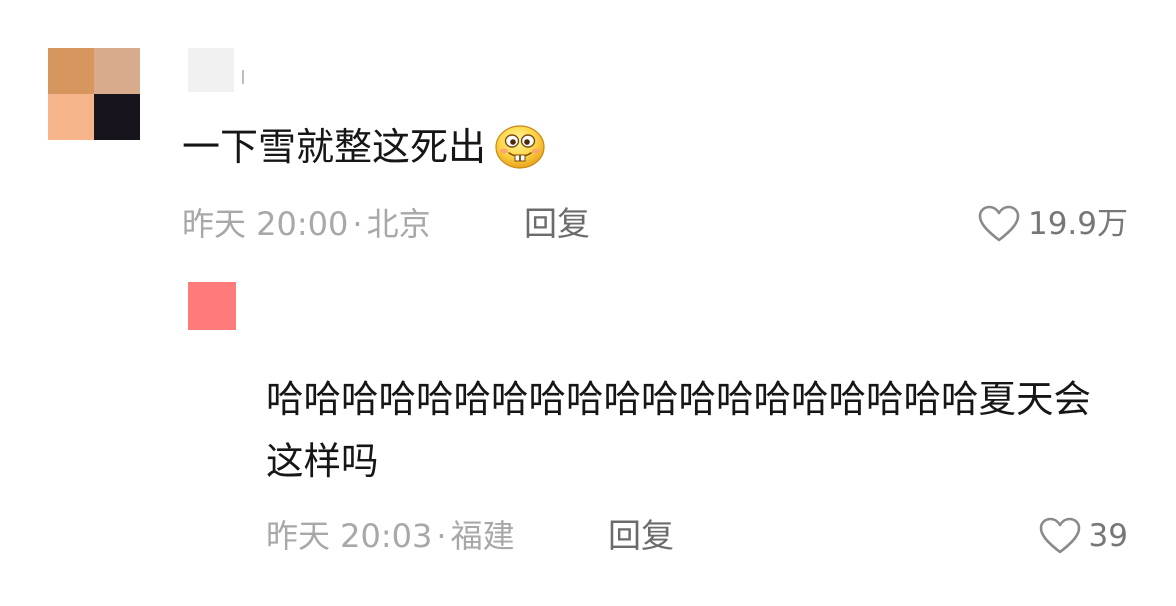 This screenshot has height=606, width=1176. Describe the element at coordinates (280, 306) in the screenshot. I see `reply-username-redacted` at that location.